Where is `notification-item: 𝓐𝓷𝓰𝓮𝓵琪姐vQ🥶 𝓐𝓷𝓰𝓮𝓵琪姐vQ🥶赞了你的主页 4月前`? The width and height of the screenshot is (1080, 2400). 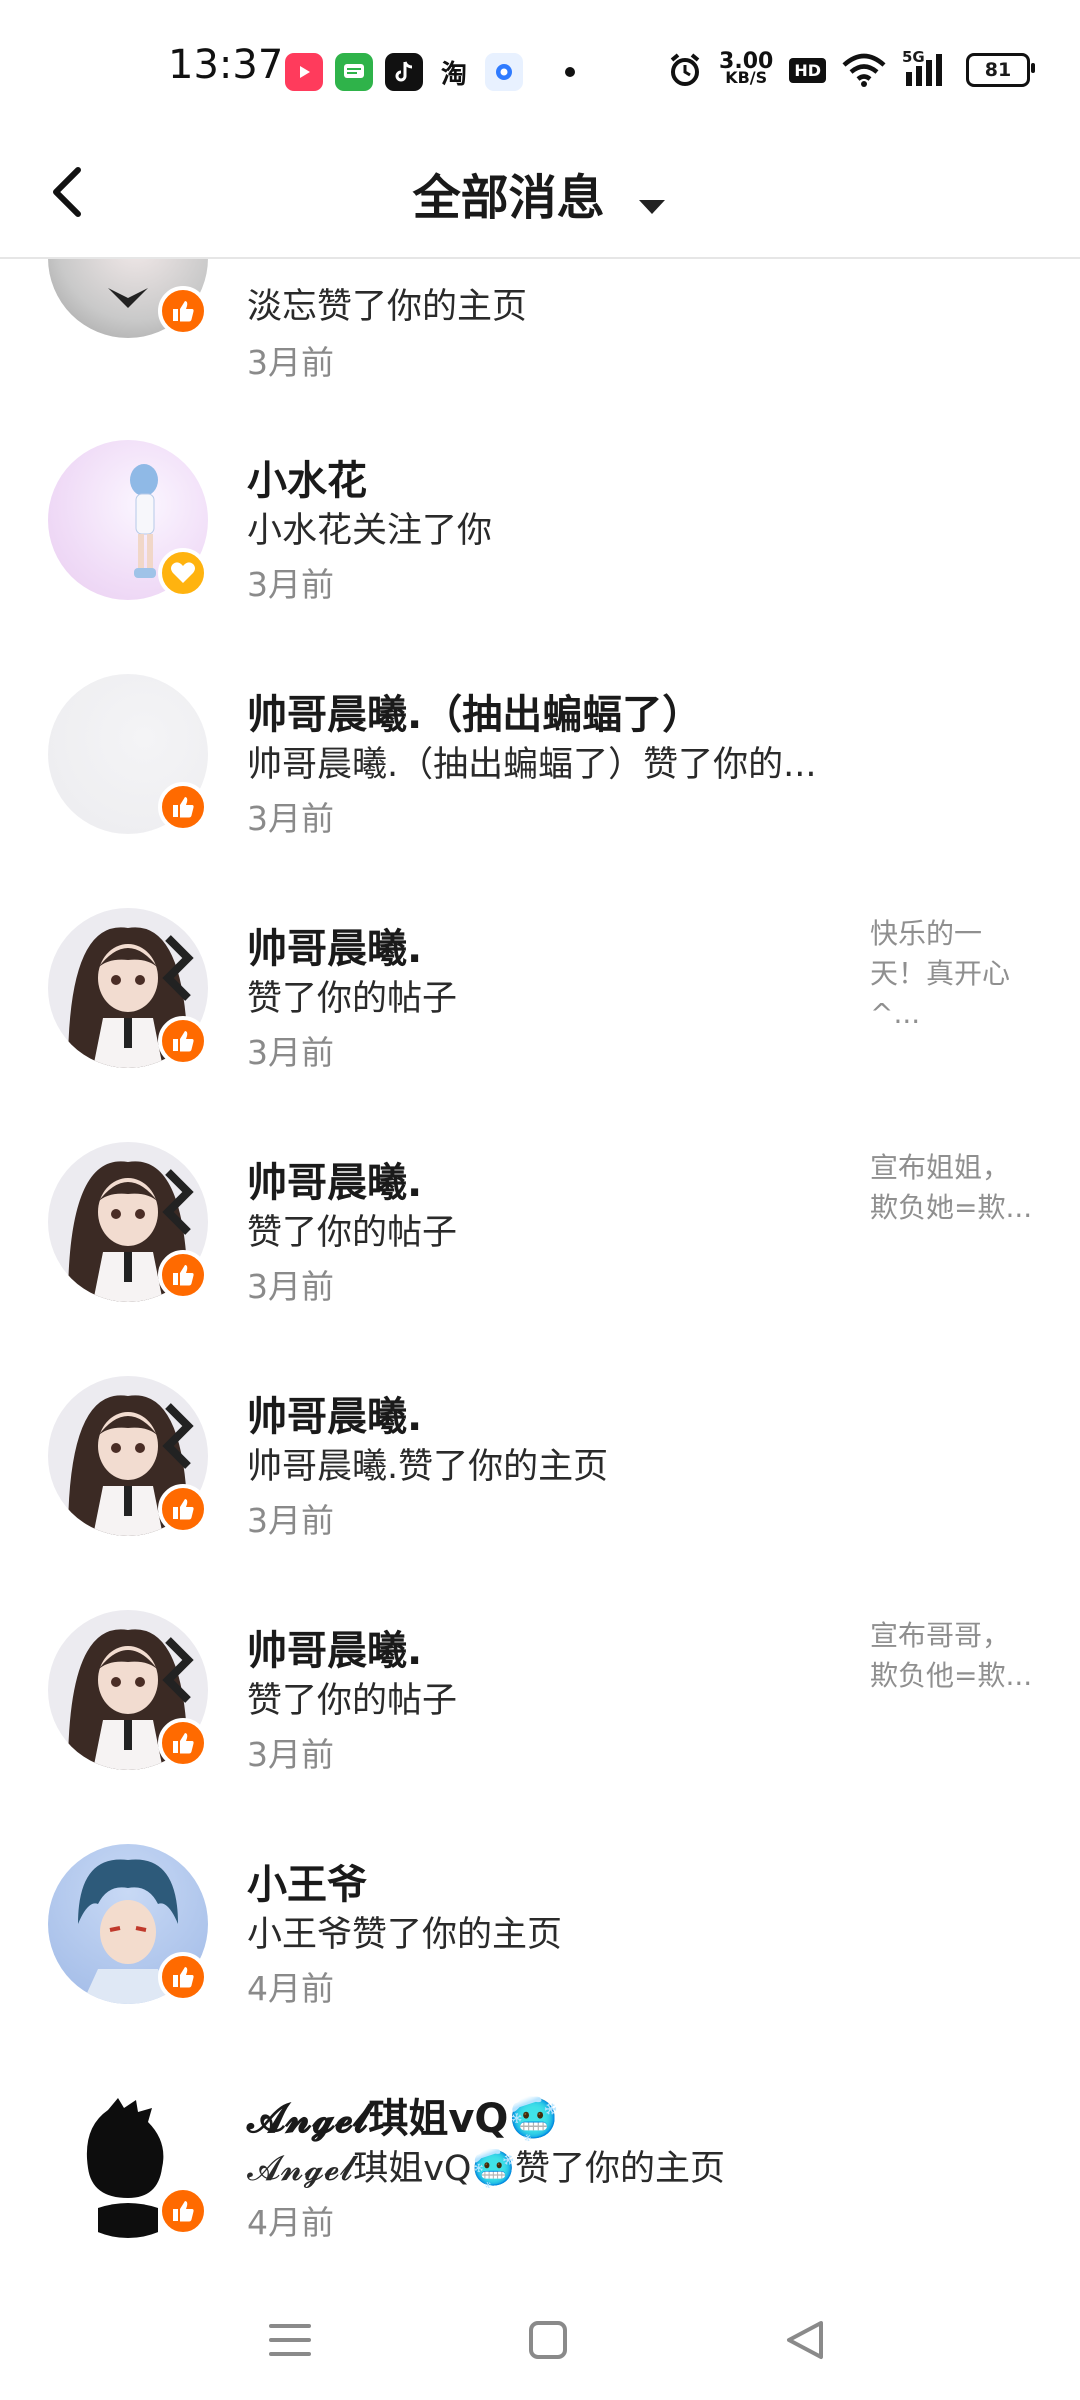 notification-item: 𝓐𝓷𝓰𝓮𝓵琪姐vQ🥶 𝓐𝓷𝓰𝓮𝓵琪姐vQ🥶赞了你的主页 4月前 is located at coordinates (540, 2168).